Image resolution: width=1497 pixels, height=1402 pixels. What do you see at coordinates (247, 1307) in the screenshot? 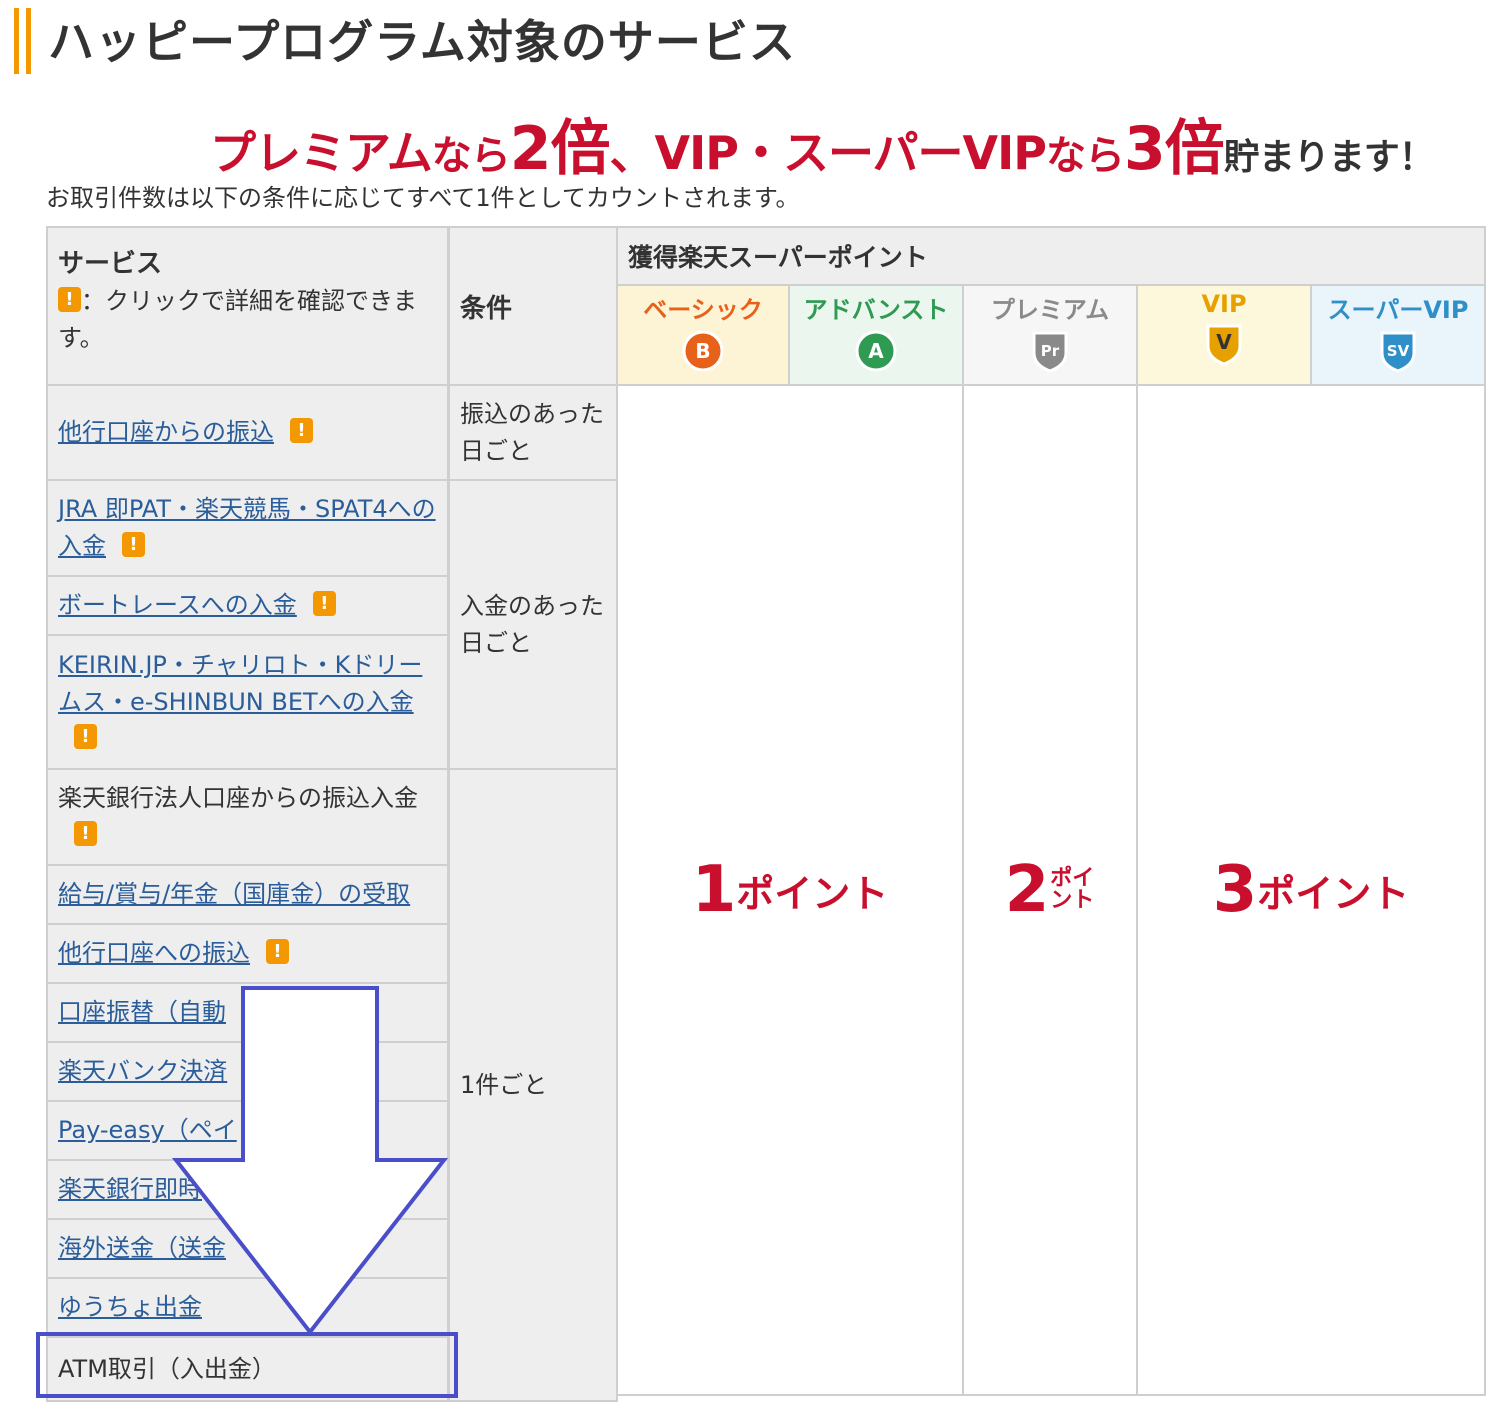
I see `service-row: ゆうちょ出金` at bounding box center [247, 1307].